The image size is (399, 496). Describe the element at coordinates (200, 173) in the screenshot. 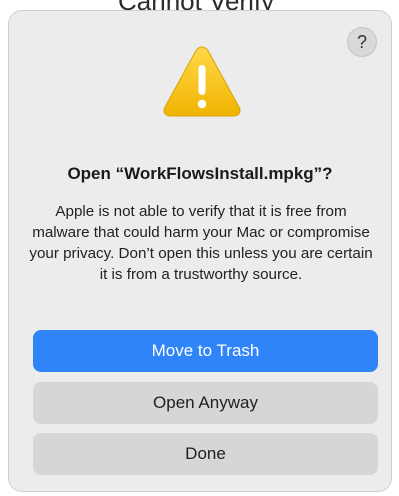

I see `dialog-title: Open “WorkFlowsInstall.mpkg”?` at that location.